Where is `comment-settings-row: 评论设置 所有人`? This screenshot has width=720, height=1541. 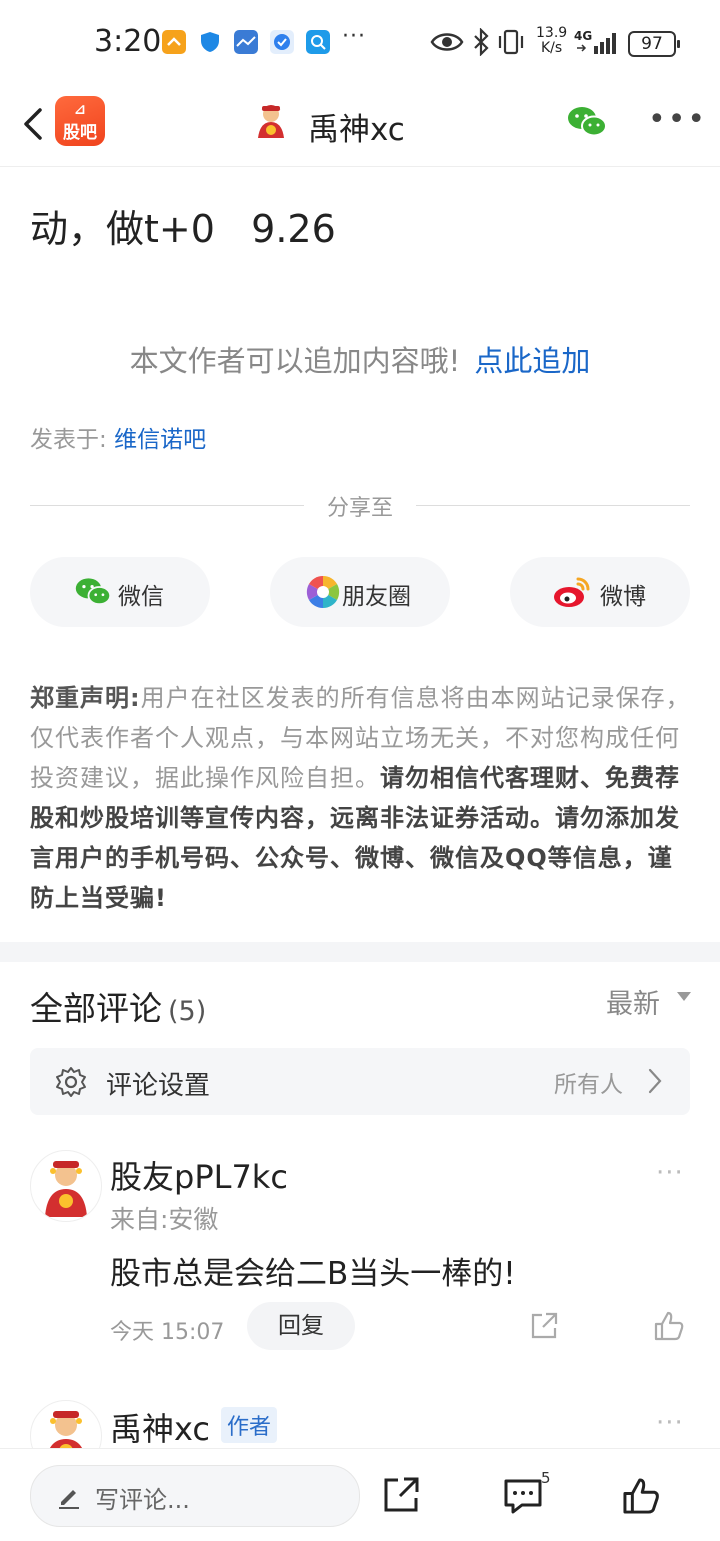
comment-settings-row: 评论设置 所有人 is located at coordinates (360, 1081).